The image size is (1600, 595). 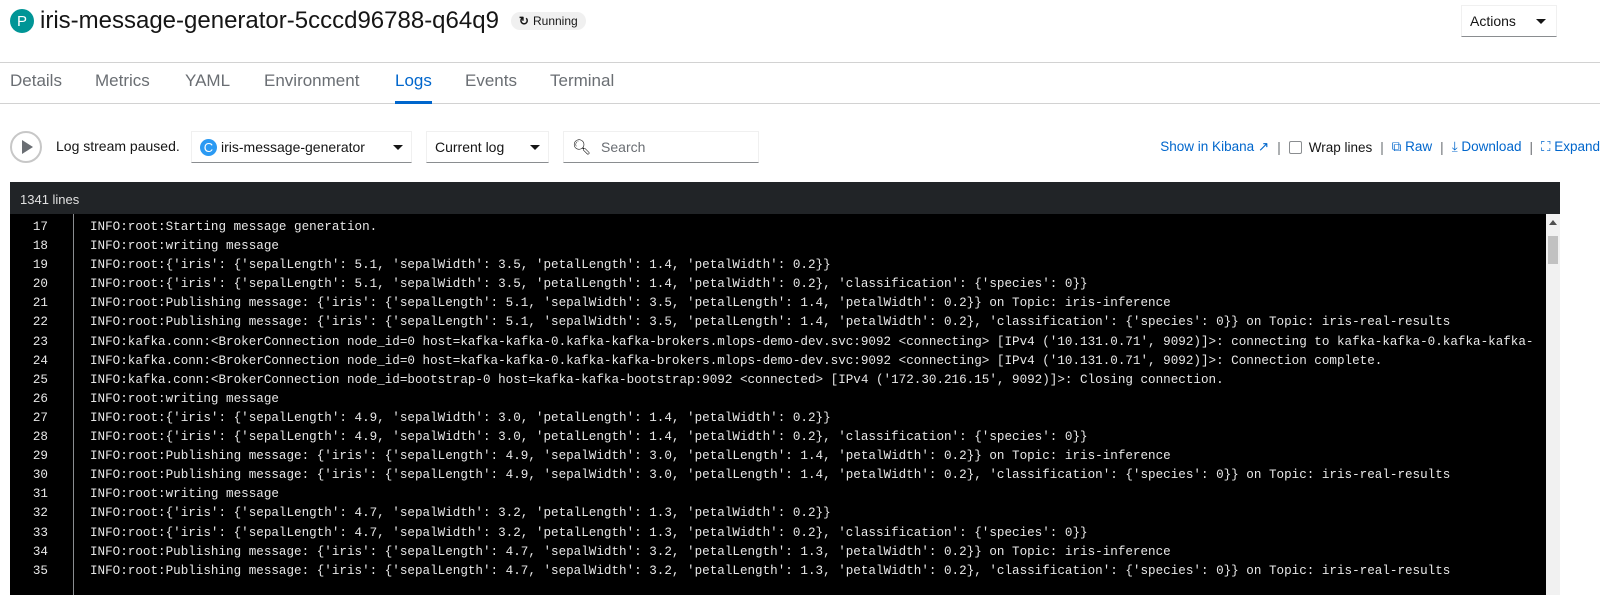 What do you see at coordinates (40, 360) in the screenshot?
I see `line-number: 24` at bounding box center [40, 360].